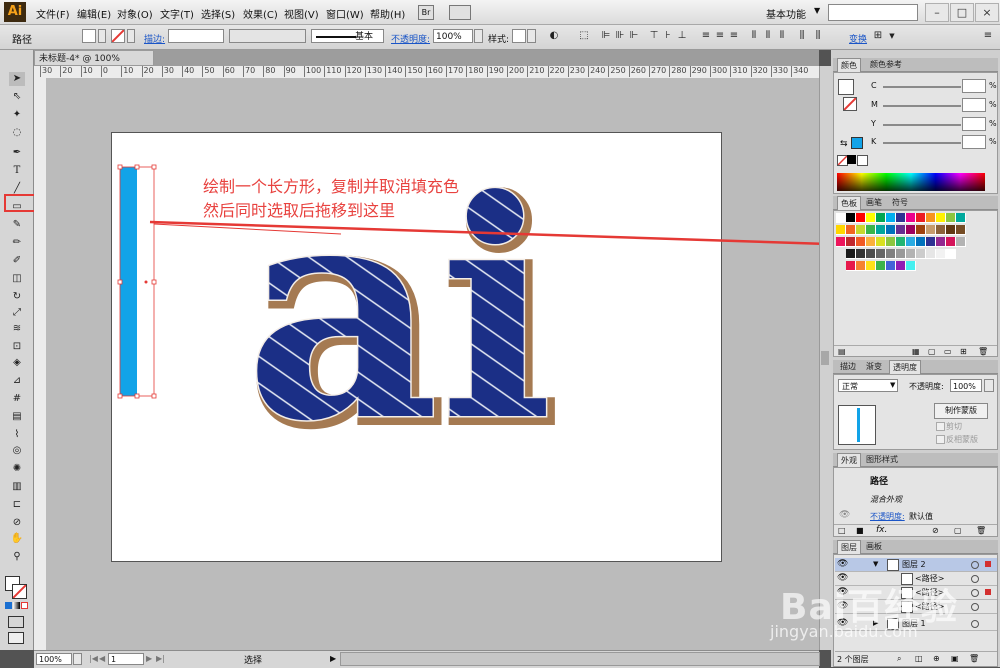 This screenshot has width=1000, height=668. What do you see at coordinates (17, 171) in the screenshot?
I see `type-tool-icon: T` at bounding box center [17, 171].